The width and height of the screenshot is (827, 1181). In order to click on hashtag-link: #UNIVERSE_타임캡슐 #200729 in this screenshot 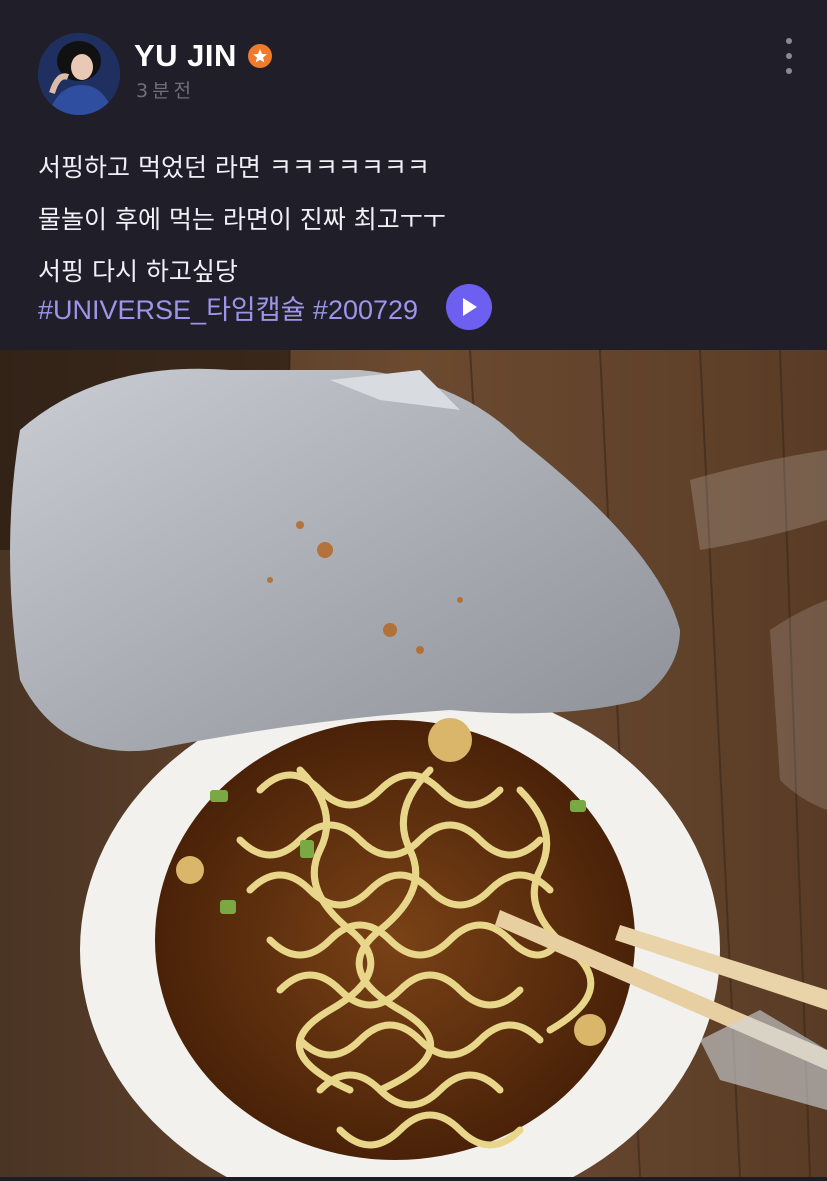, I will do `click(228, 307)`.